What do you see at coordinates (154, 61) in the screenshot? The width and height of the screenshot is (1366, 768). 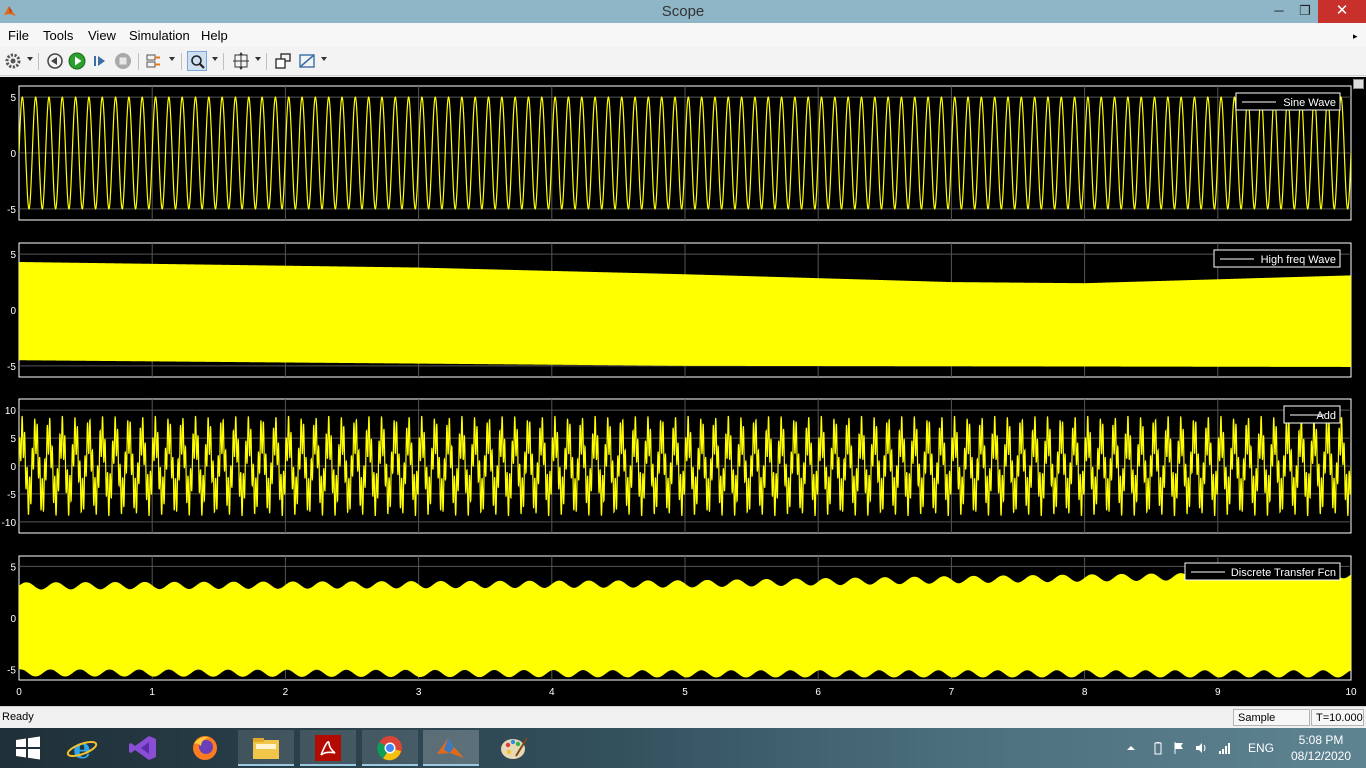 I see `signal-selector-icon` at bounding box center [154, 61].